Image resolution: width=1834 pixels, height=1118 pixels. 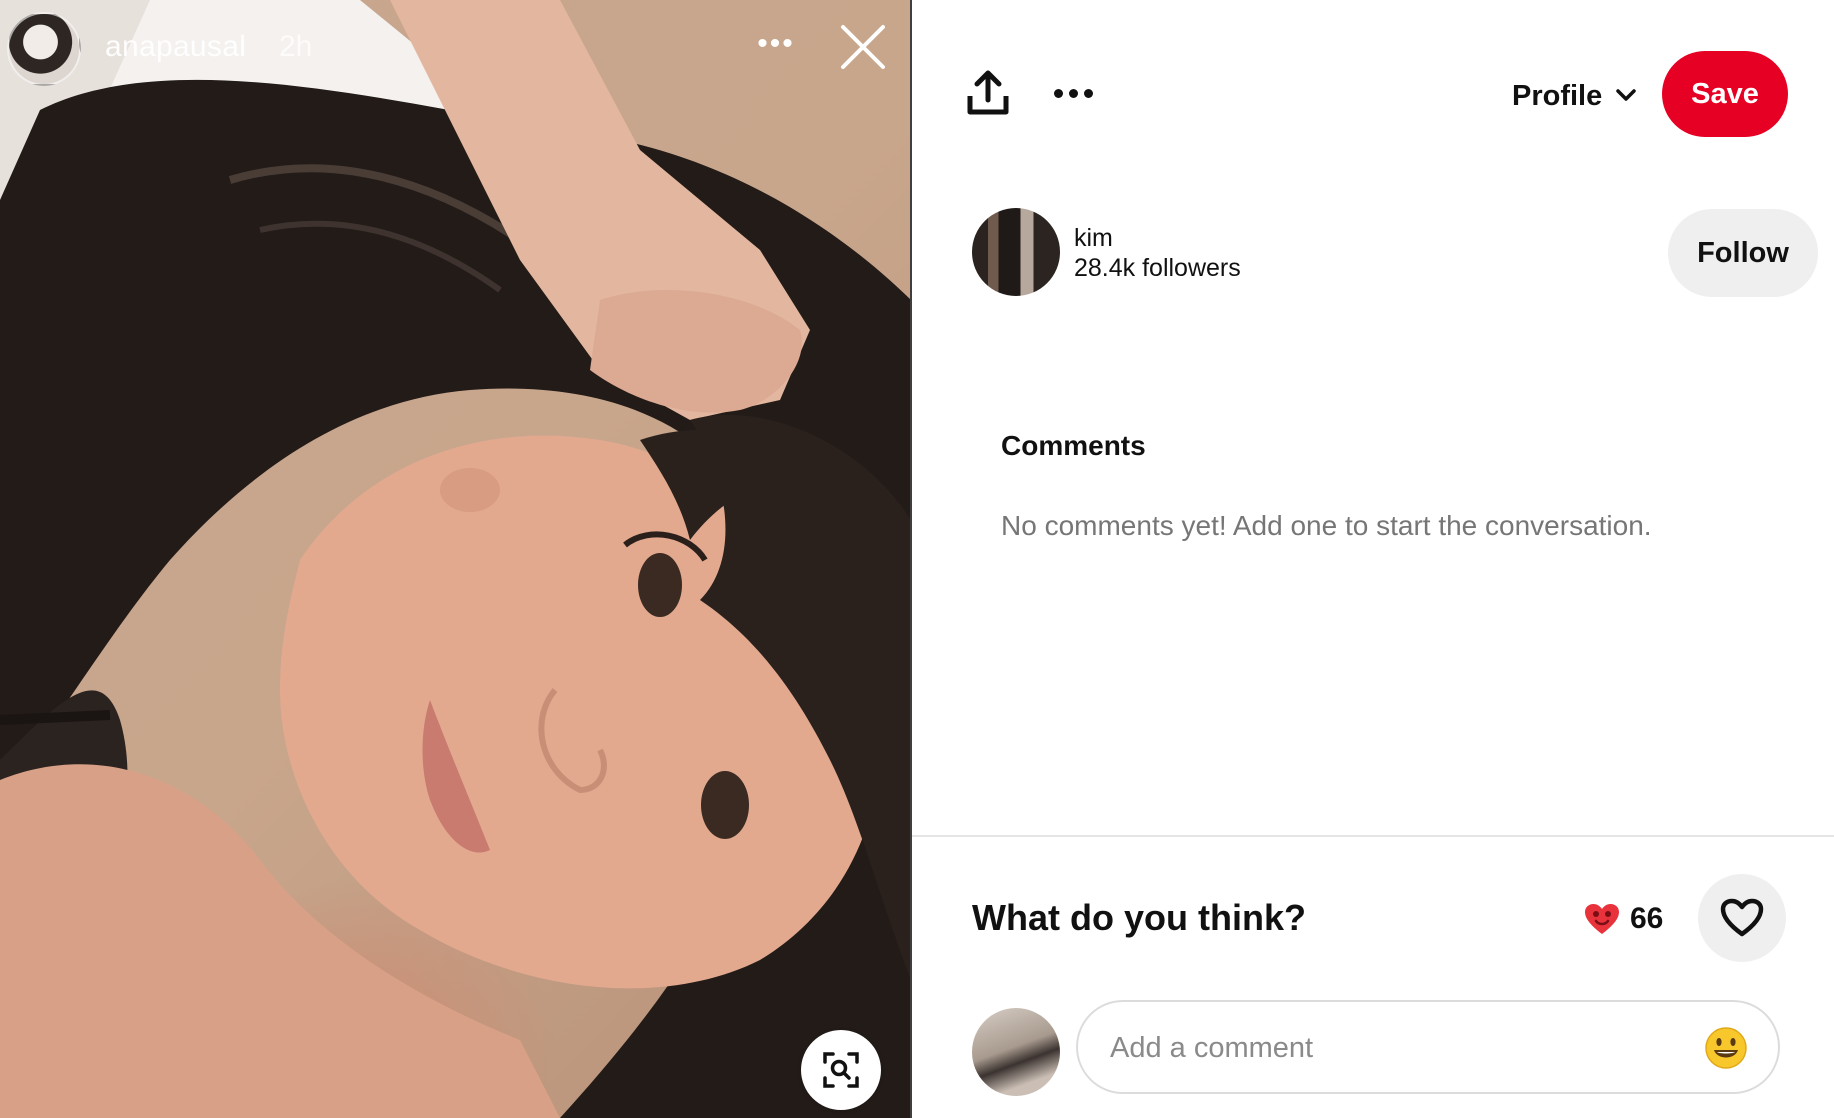 I want to click on visual-search-icon, so click(x=841, y=1070).